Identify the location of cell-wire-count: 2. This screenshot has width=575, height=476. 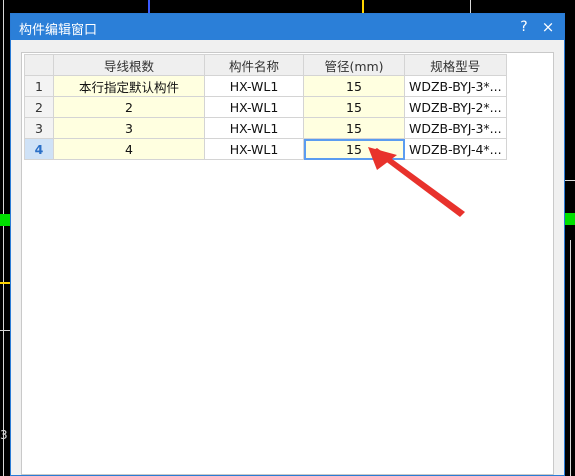
(129, 107).